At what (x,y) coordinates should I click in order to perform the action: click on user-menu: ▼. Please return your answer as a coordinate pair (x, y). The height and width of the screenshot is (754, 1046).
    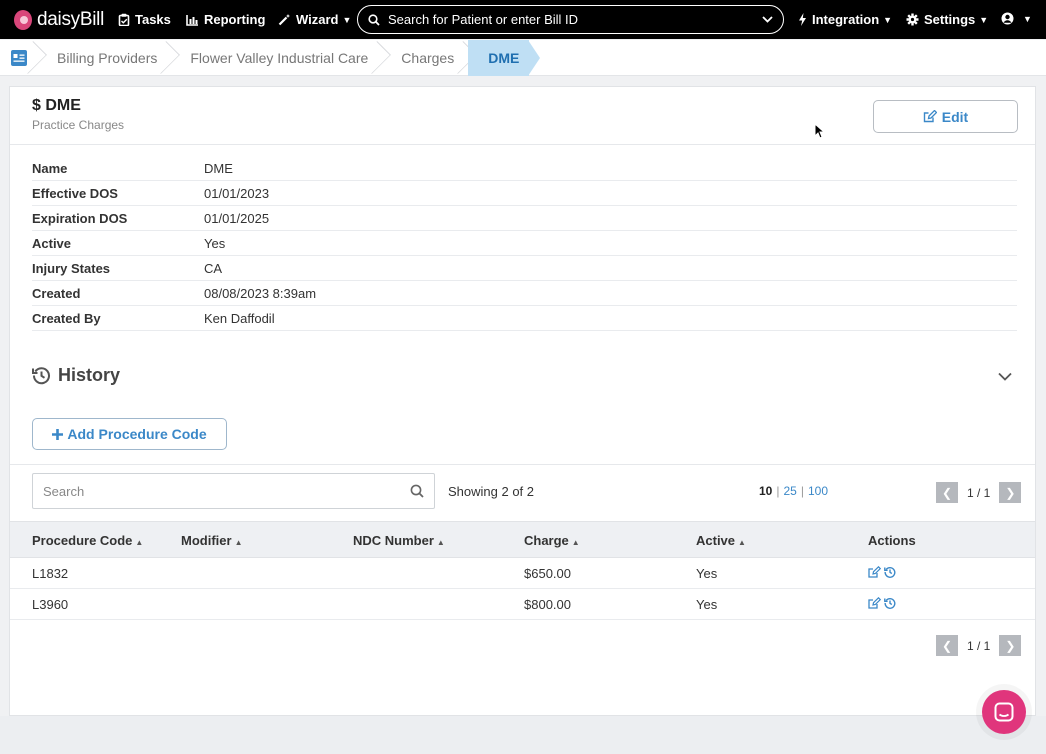
    Looking at the image, I should click on (1016, 18).